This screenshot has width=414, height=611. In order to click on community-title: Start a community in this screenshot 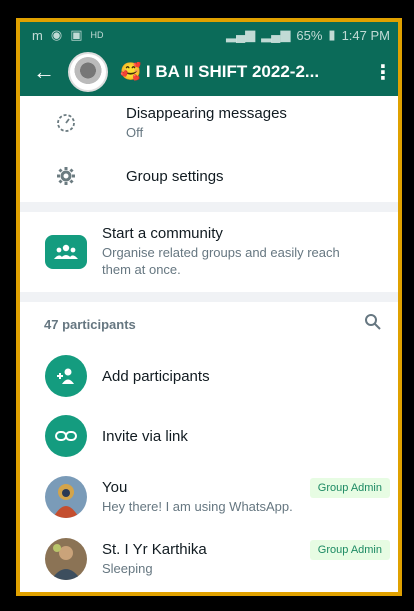, I will do `click(162, 234)`.